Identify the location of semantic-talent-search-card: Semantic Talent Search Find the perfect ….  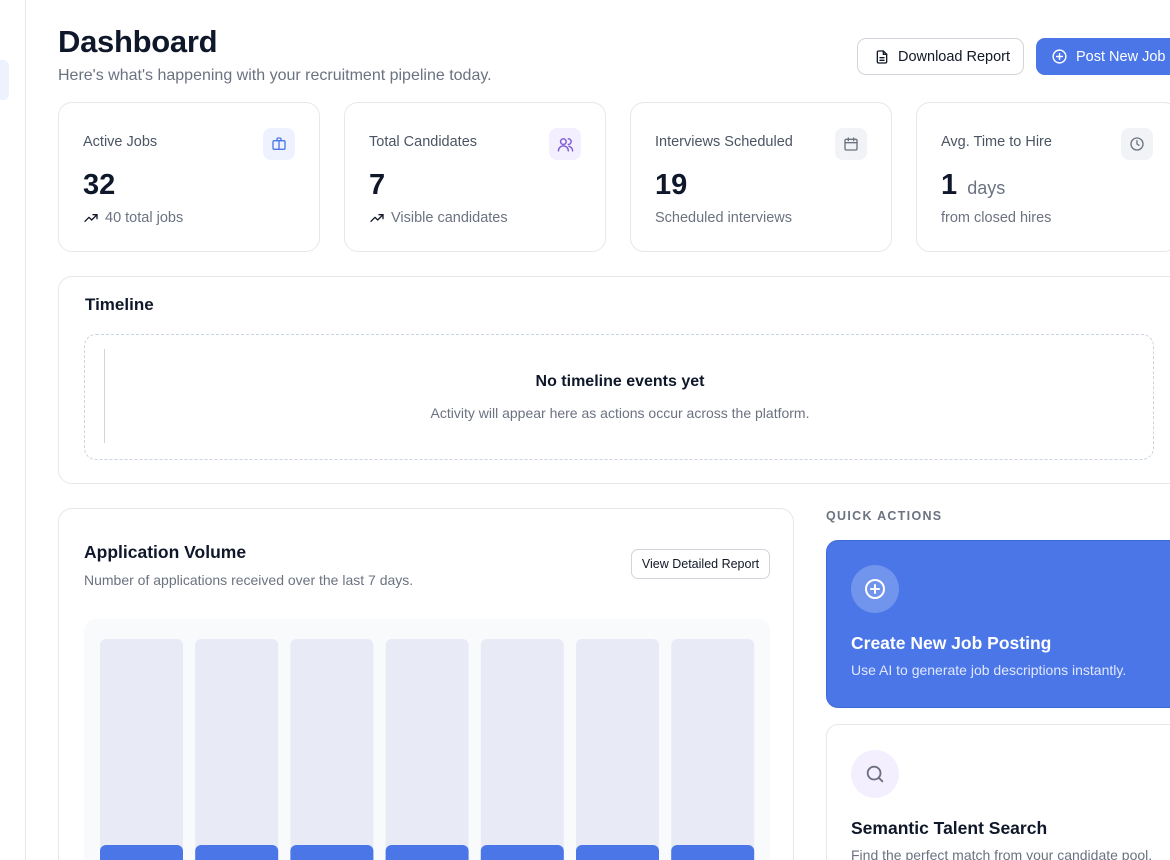
(998, 792).